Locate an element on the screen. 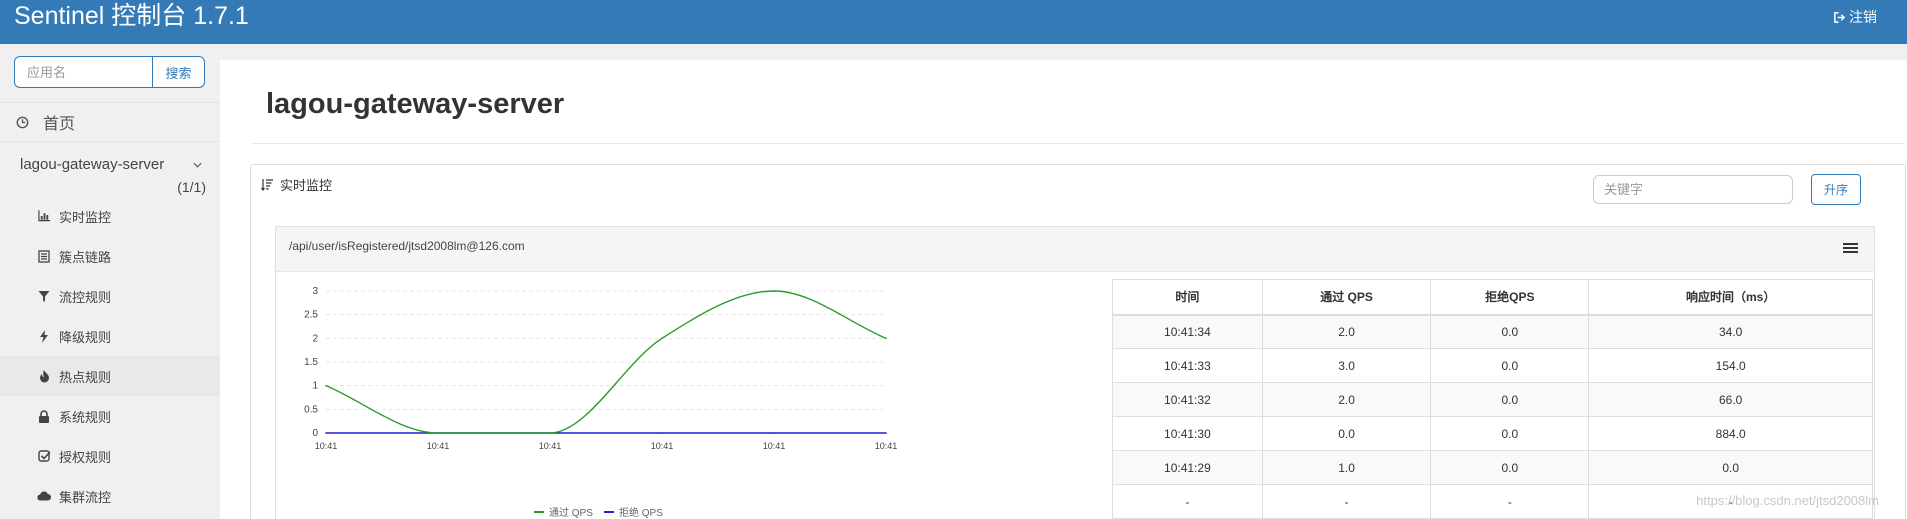 Image resolution: width=1907 pixels, height=519 pixels. sidebar-item-label: 首页 is located at coordinates (59, 124).